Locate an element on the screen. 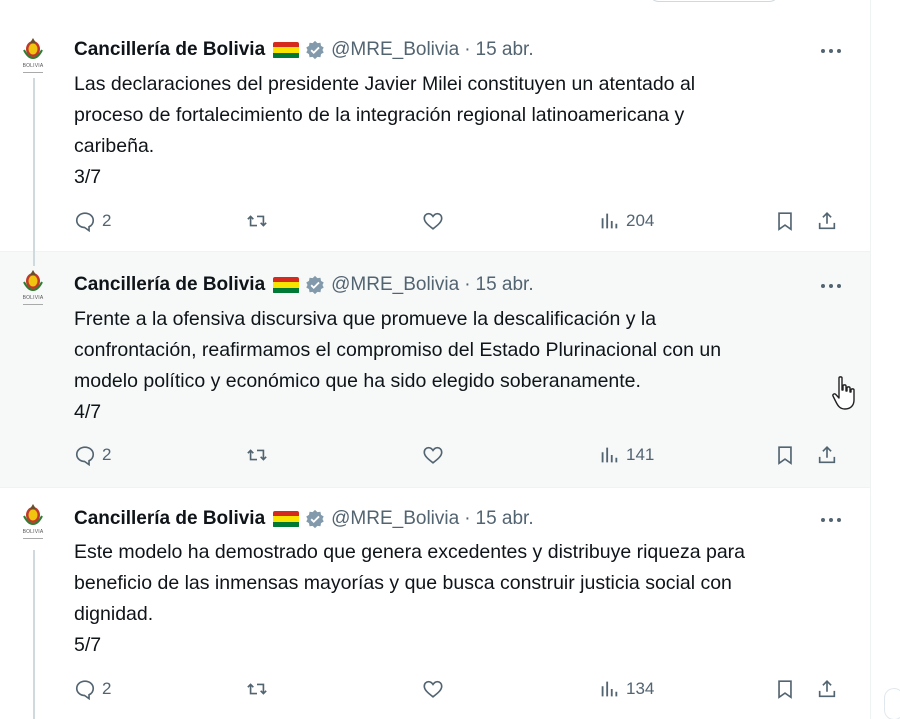  scroll-edge-control is located at coordinates (892, 703).